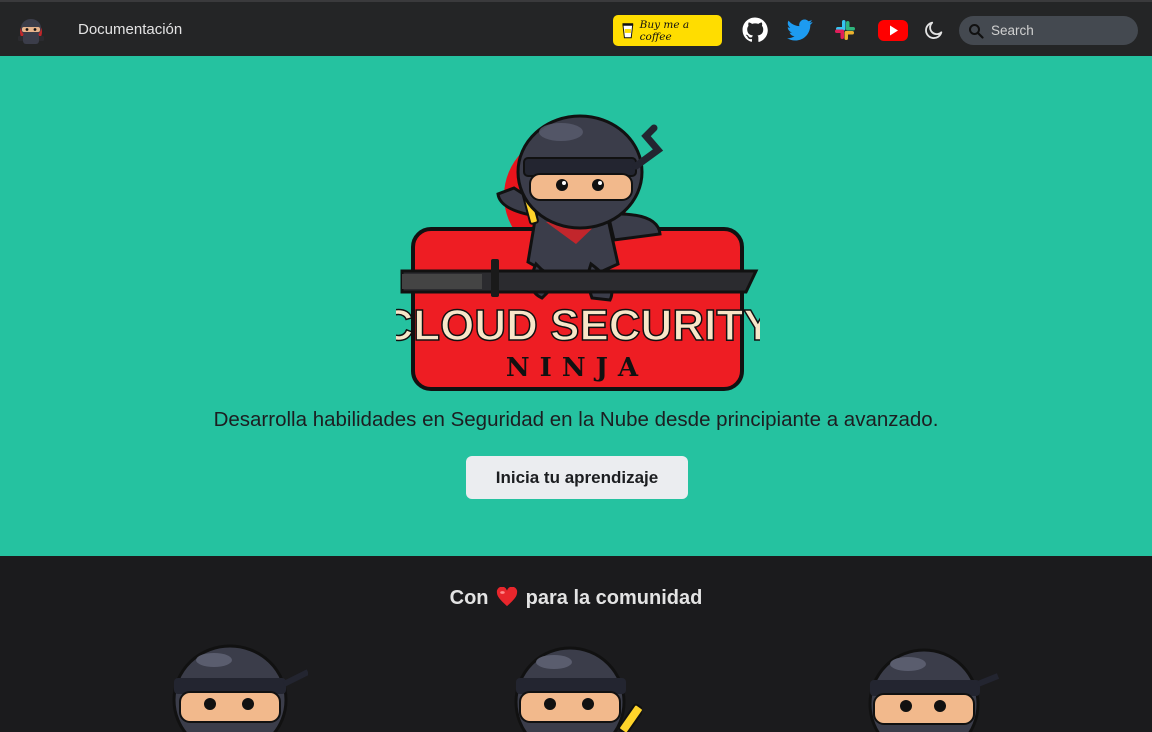 Image resolution: width=1152 pixels, height=732 pixels. What do you see at coordinates (800, 30) in the screenshot?
I see `twitter-icon` at bounding box center [800, 30].